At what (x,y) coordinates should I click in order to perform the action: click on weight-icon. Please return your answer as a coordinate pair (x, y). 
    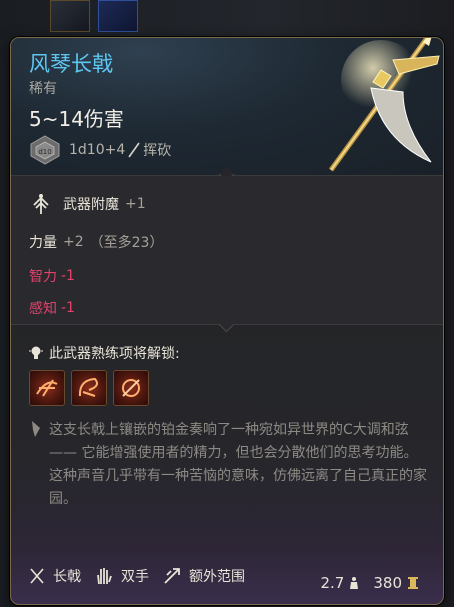
    Looking at the image, I should click on (354, 583).